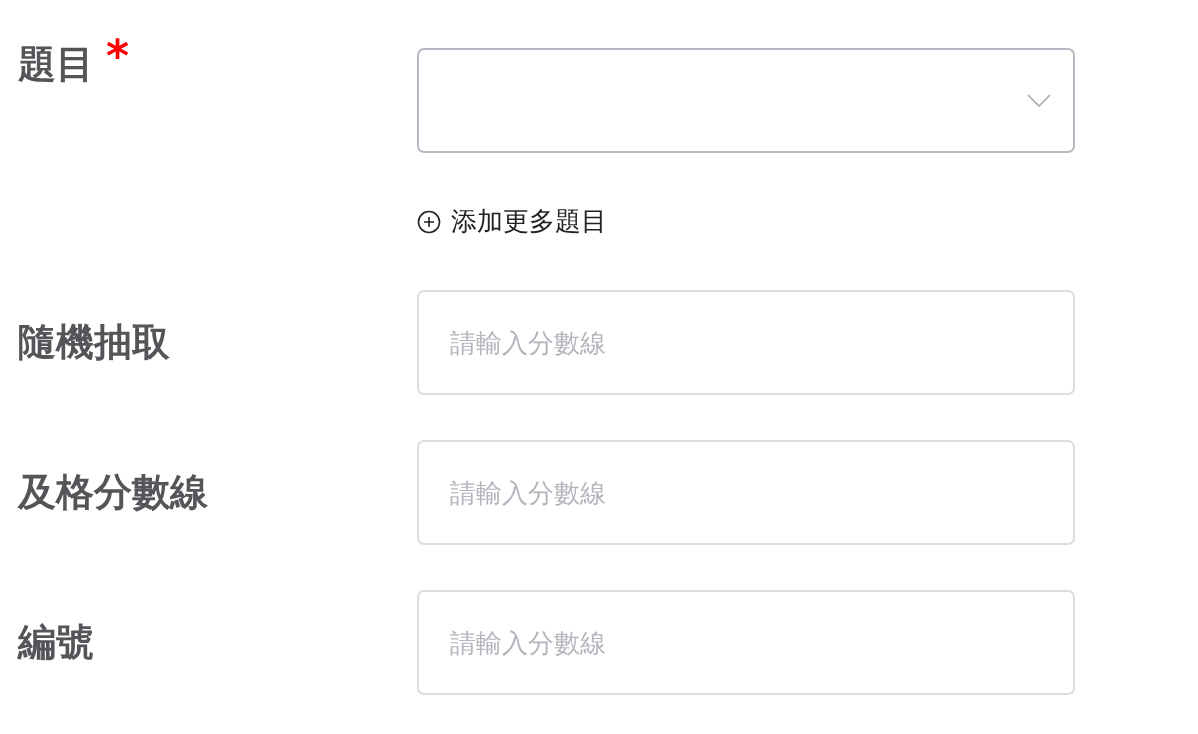  What do you see at coordinates (746, 100) in the screenshot?
I see `select-field` at bounding box center [746, 100].